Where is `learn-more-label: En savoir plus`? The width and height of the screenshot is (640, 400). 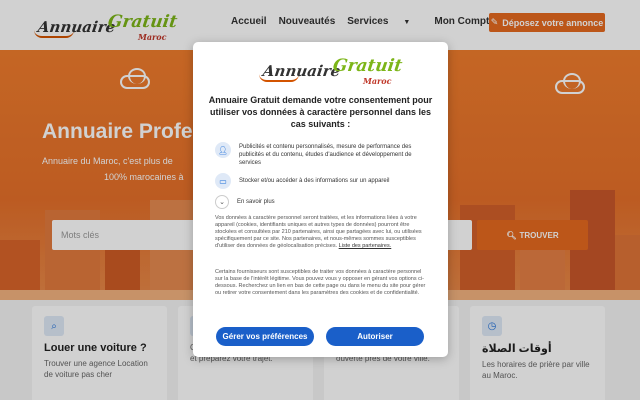 learn-more-label: En savoir plus is located at coordinates (256, 202).